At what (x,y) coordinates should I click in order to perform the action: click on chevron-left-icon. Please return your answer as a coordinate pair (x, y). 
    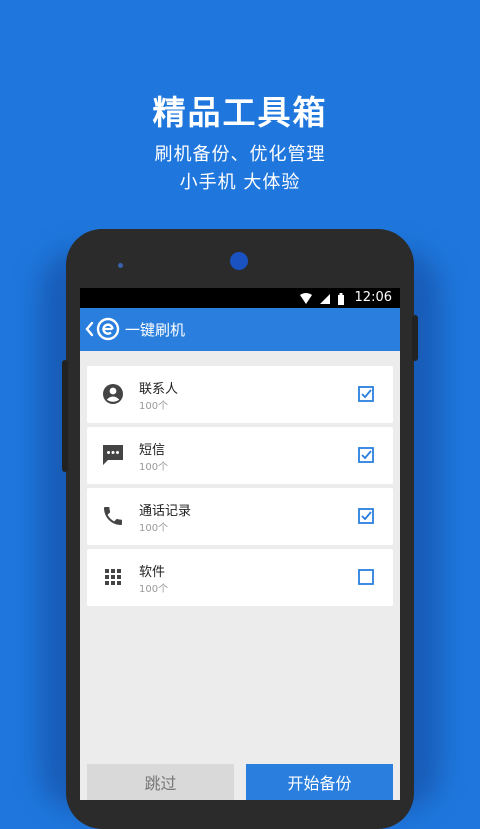
    Looking at the image, I should click on (89, 329).